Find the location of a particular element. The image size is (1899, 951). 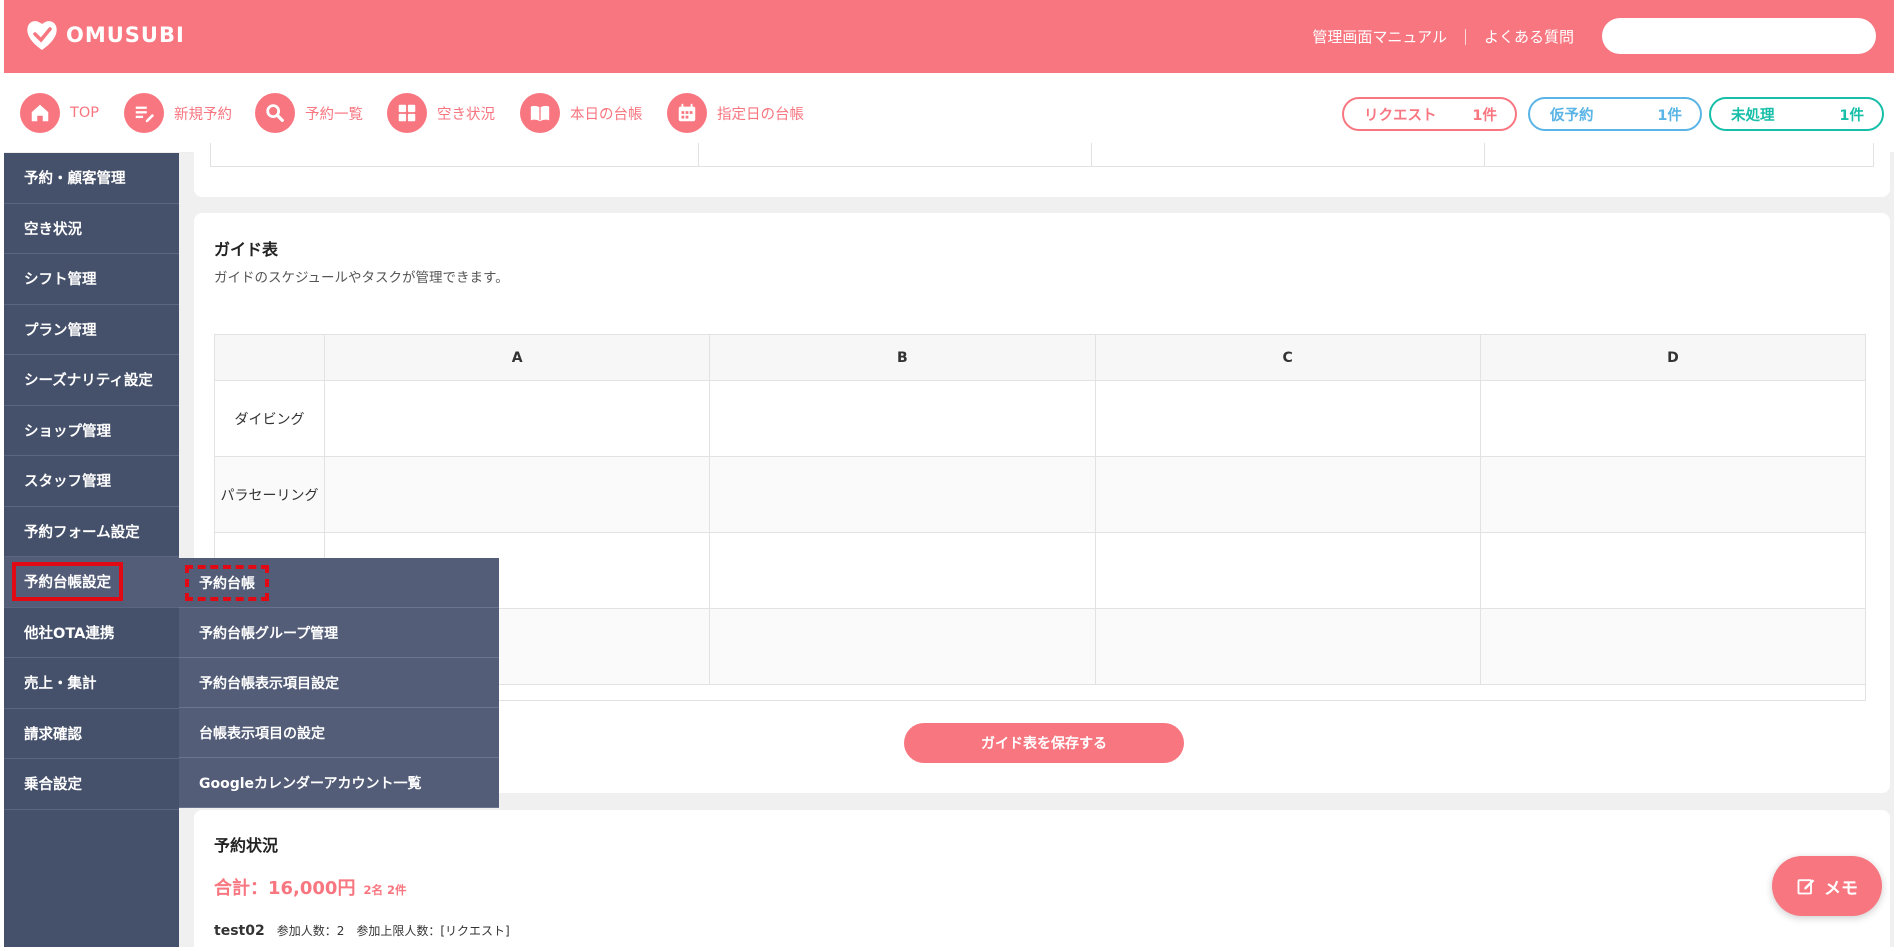

sidebar-item-label: 他社OTA連携 is located at coordinates (69, 633).